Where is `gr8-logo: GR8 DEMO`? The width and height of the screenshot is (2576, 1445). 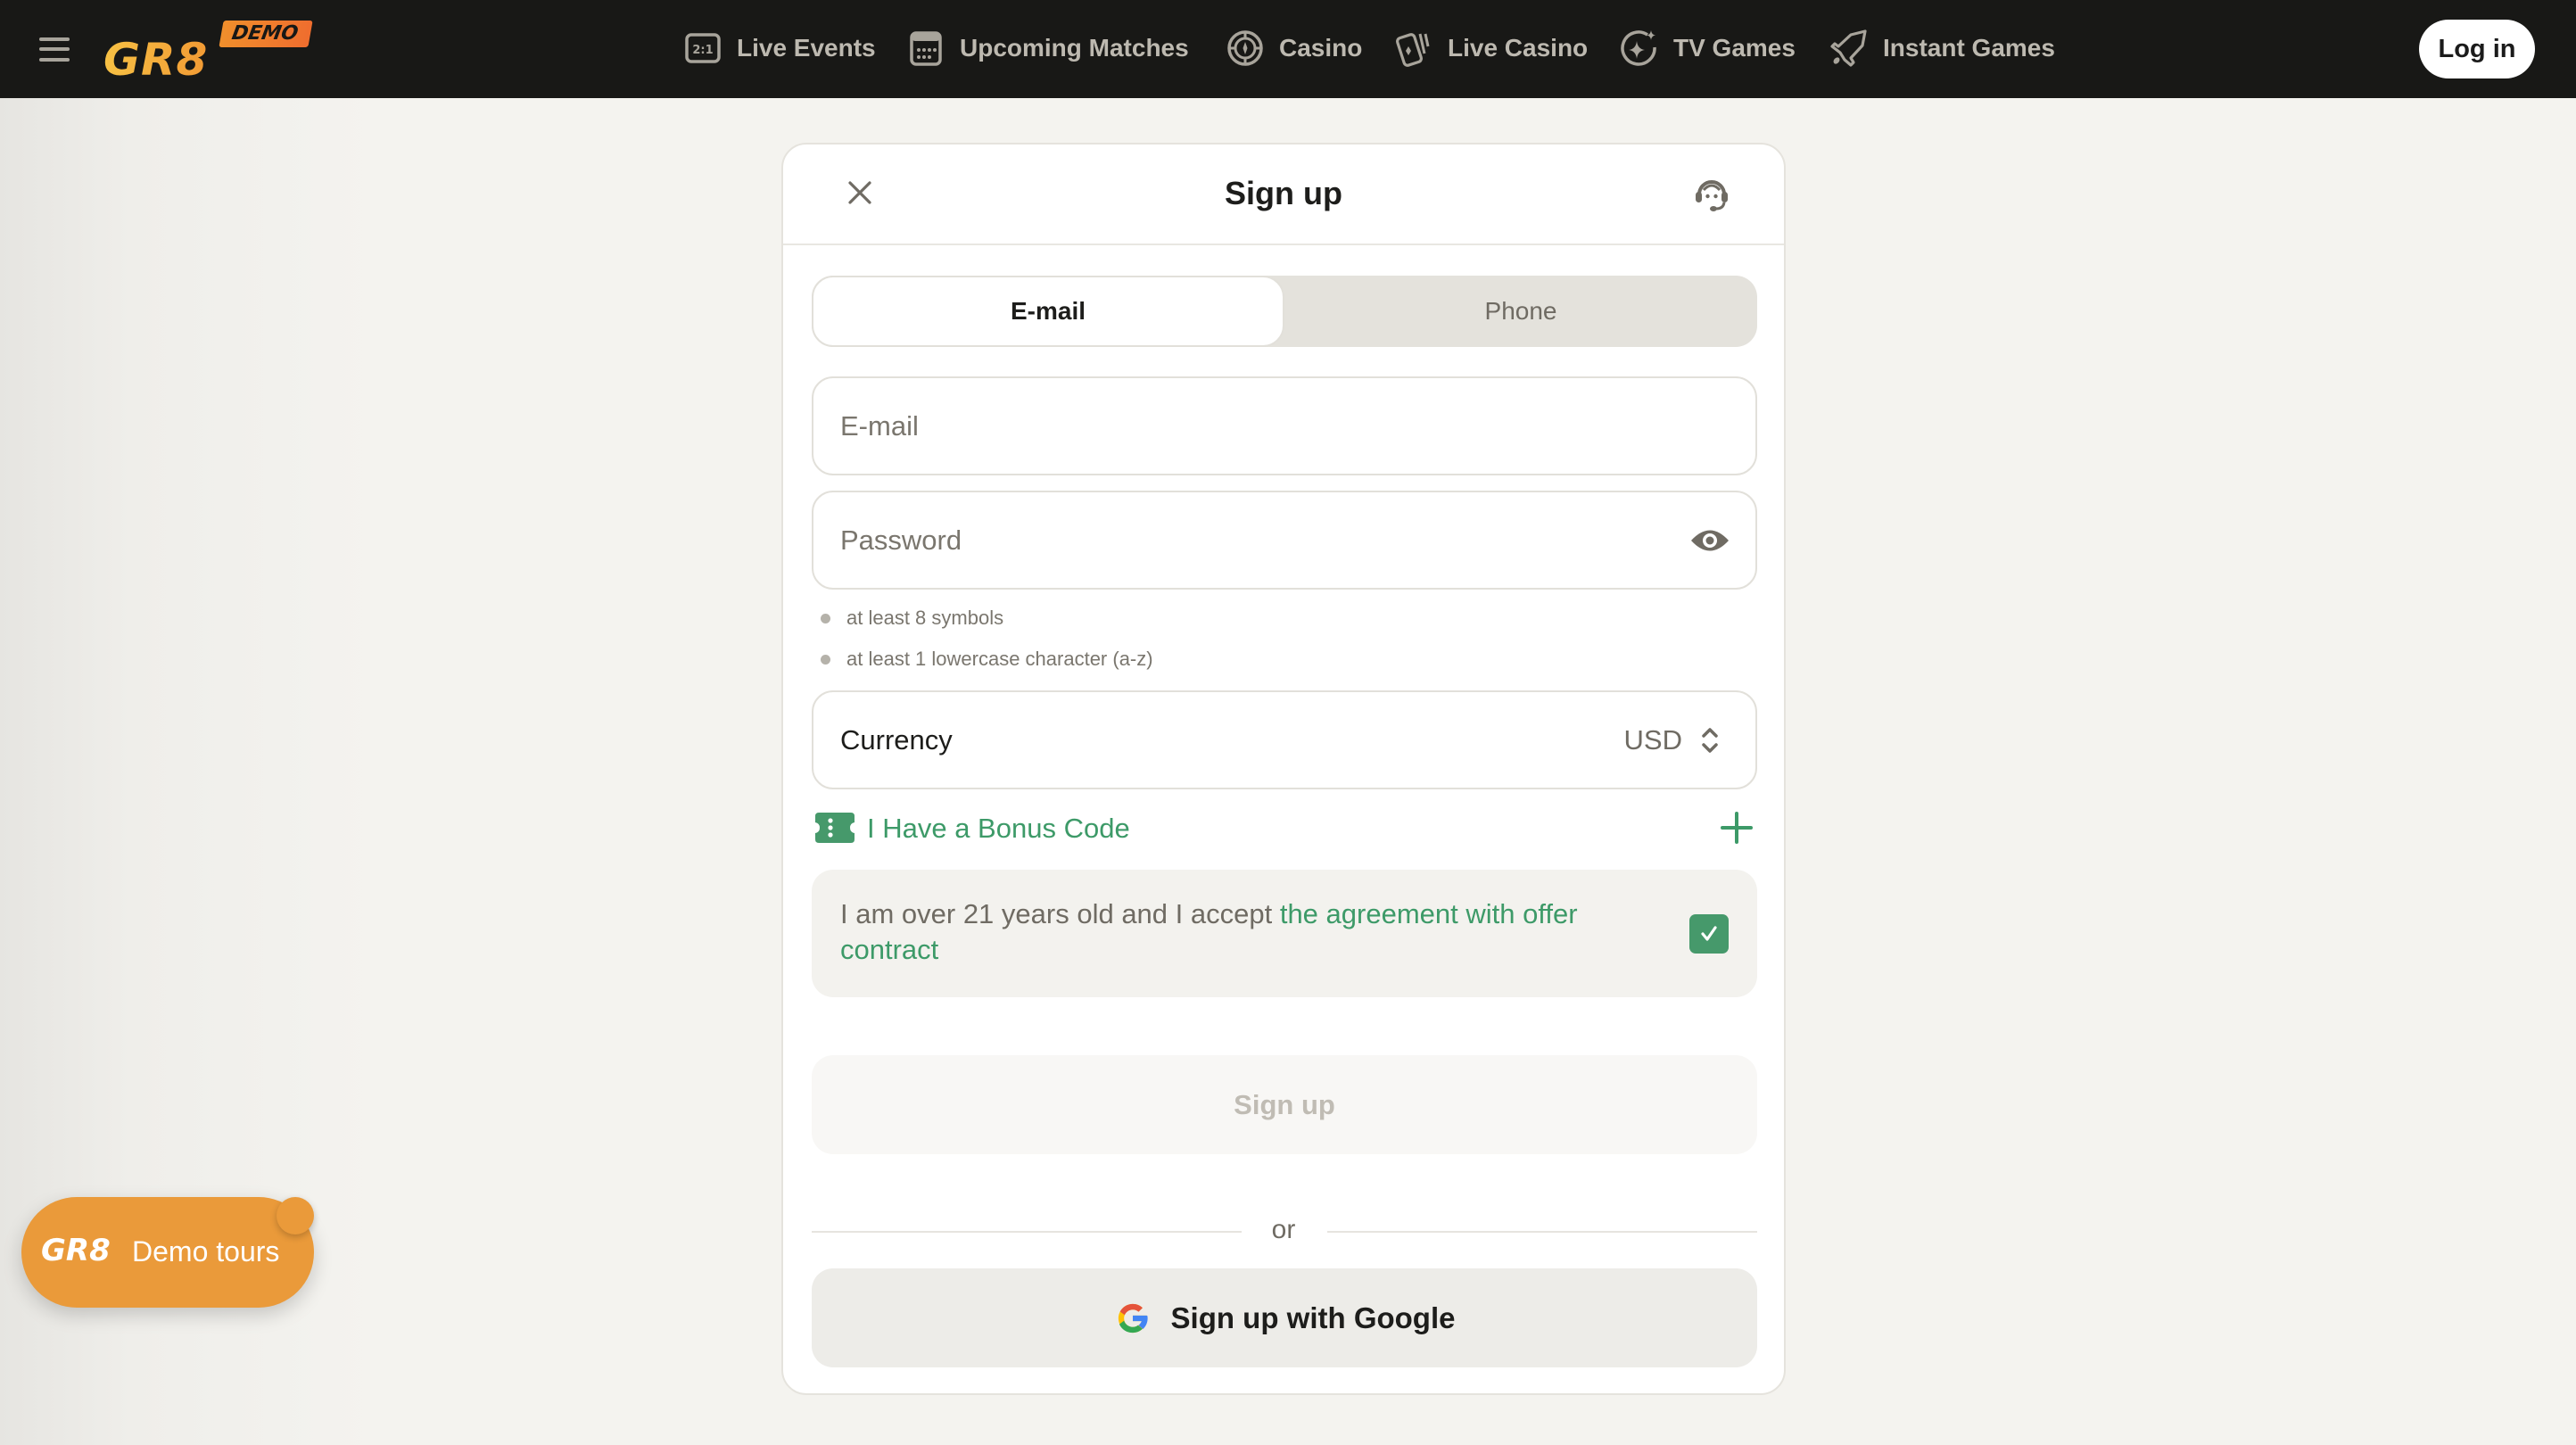 gr8-logo: GR8 DEMO is located at coordinates (210, 52).